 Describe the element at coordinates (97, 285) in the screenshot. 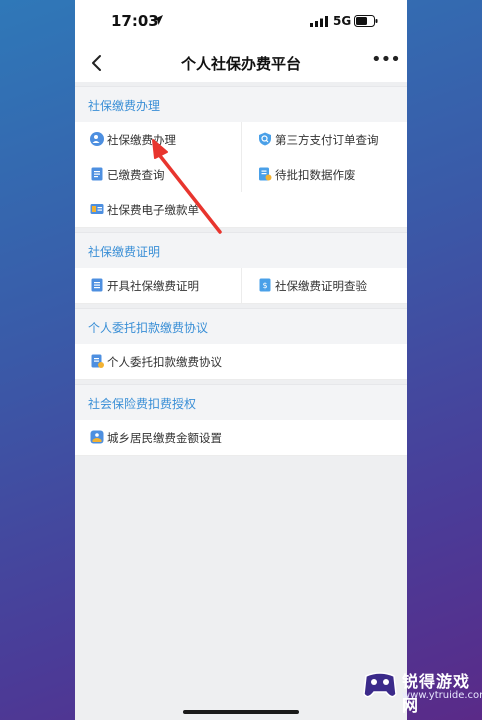

I see `certificate-icon` at that location.